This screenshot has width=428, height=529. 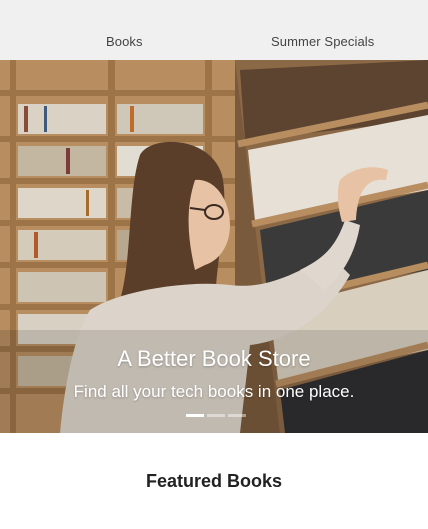 I want to click on nav-link-books: Books, so click(x=124, y=41).